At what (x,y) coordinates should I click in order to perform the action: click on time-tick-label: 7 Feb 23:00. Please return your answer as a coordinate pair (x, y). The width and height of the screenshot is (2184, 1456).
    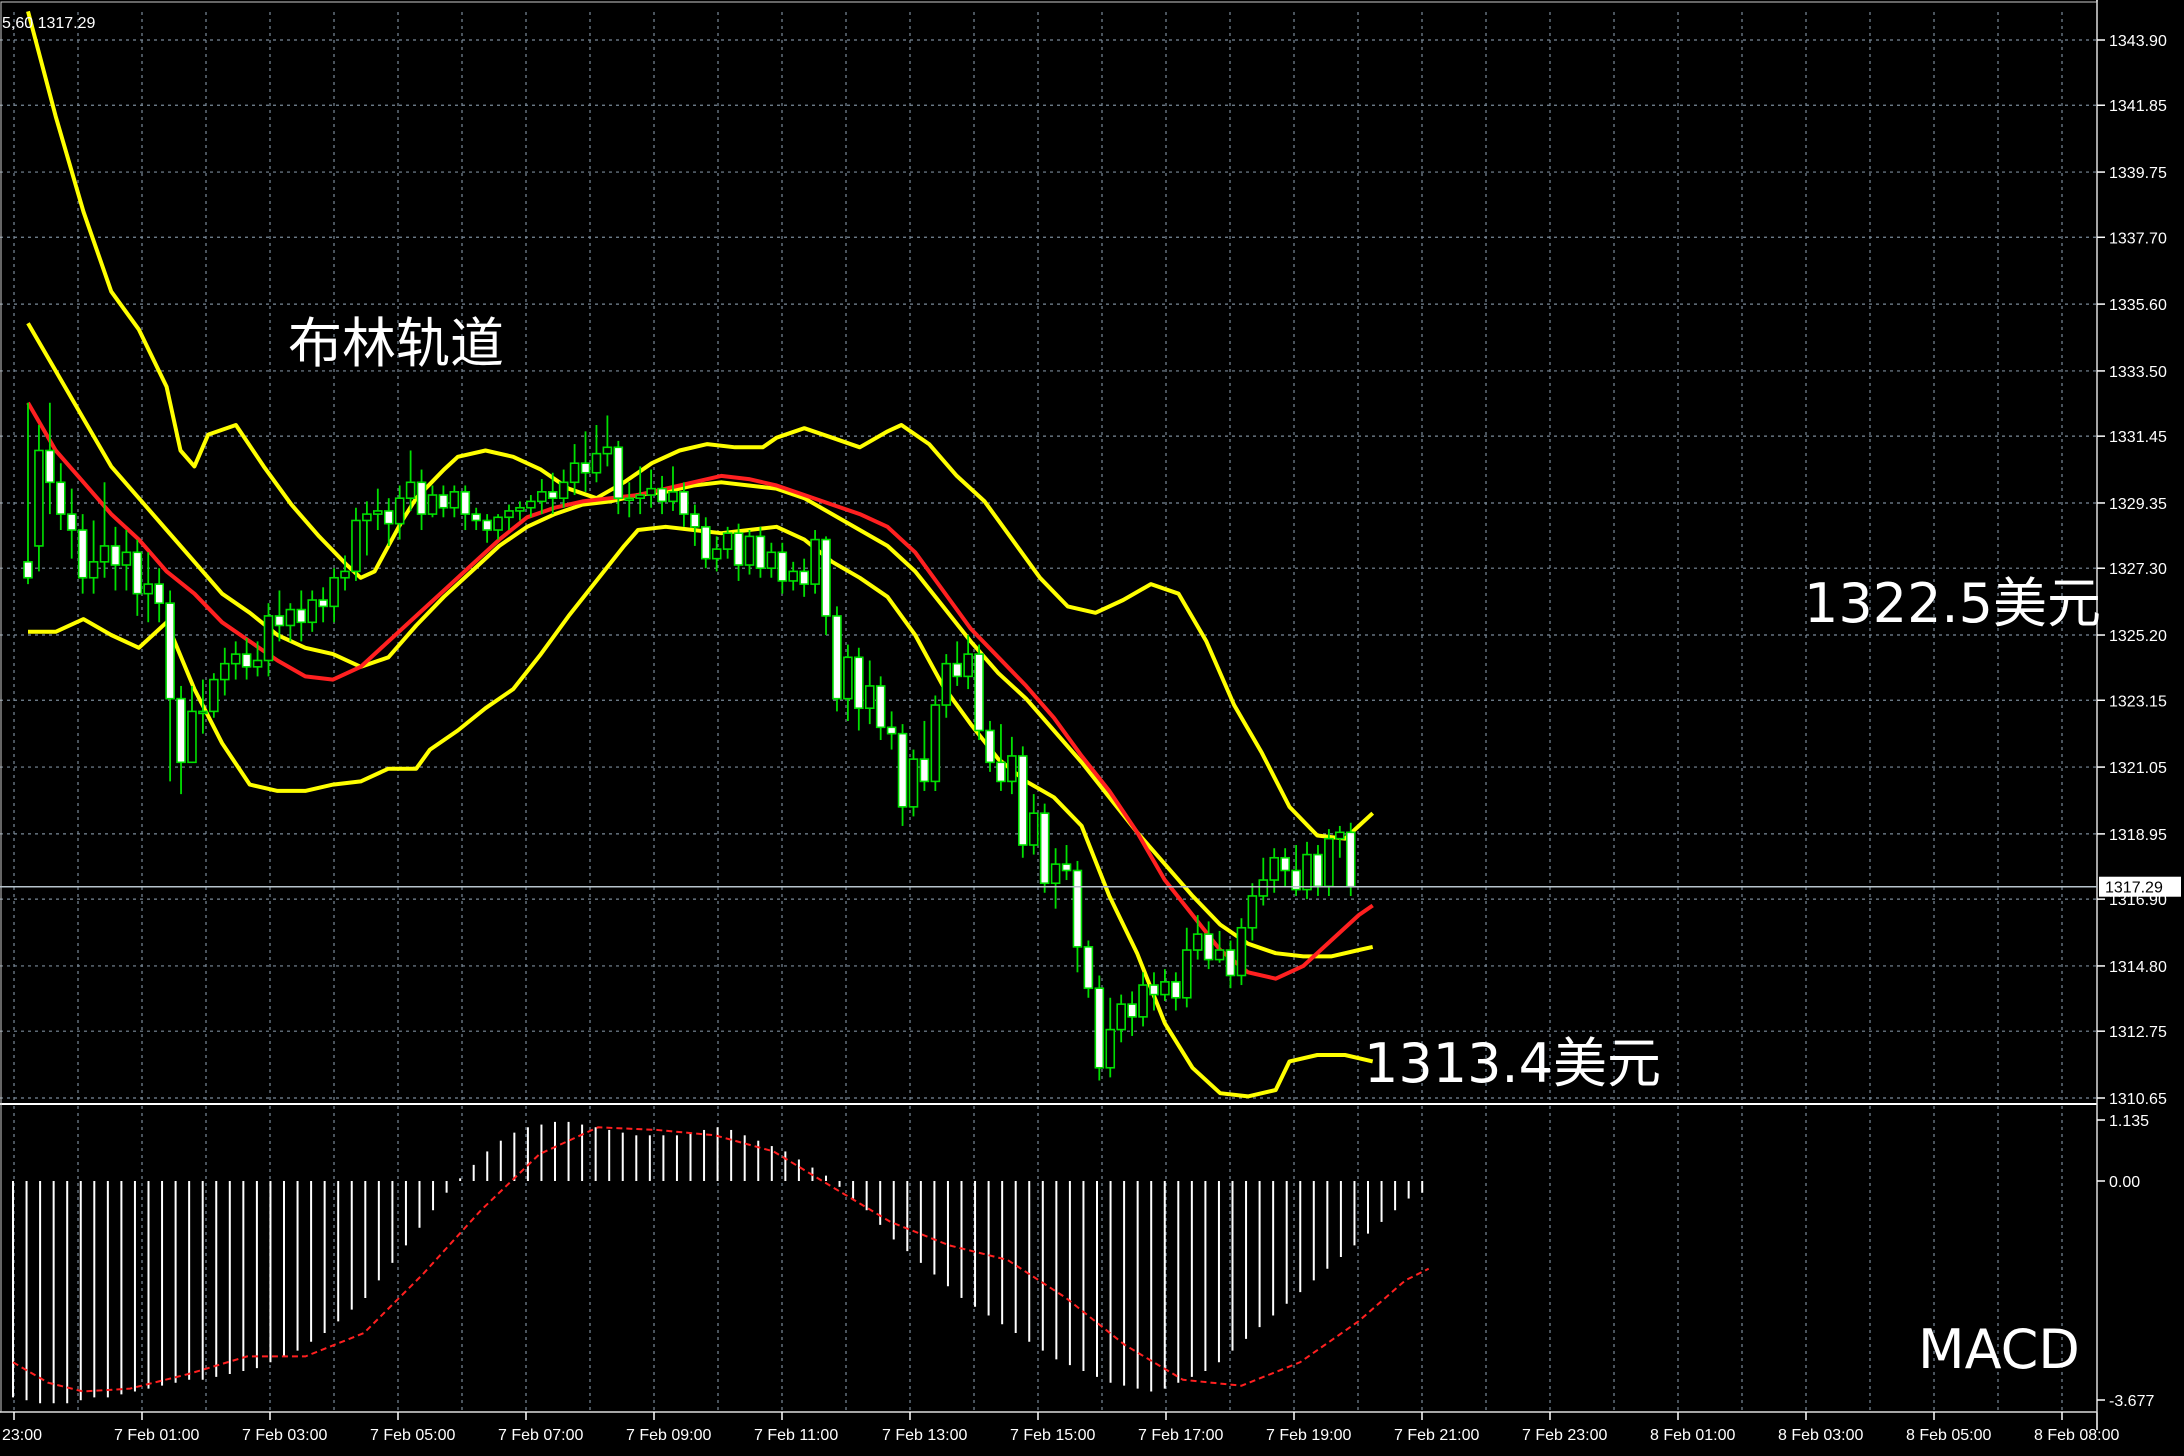
    Looking at the image, I should click on (1565, 1435).